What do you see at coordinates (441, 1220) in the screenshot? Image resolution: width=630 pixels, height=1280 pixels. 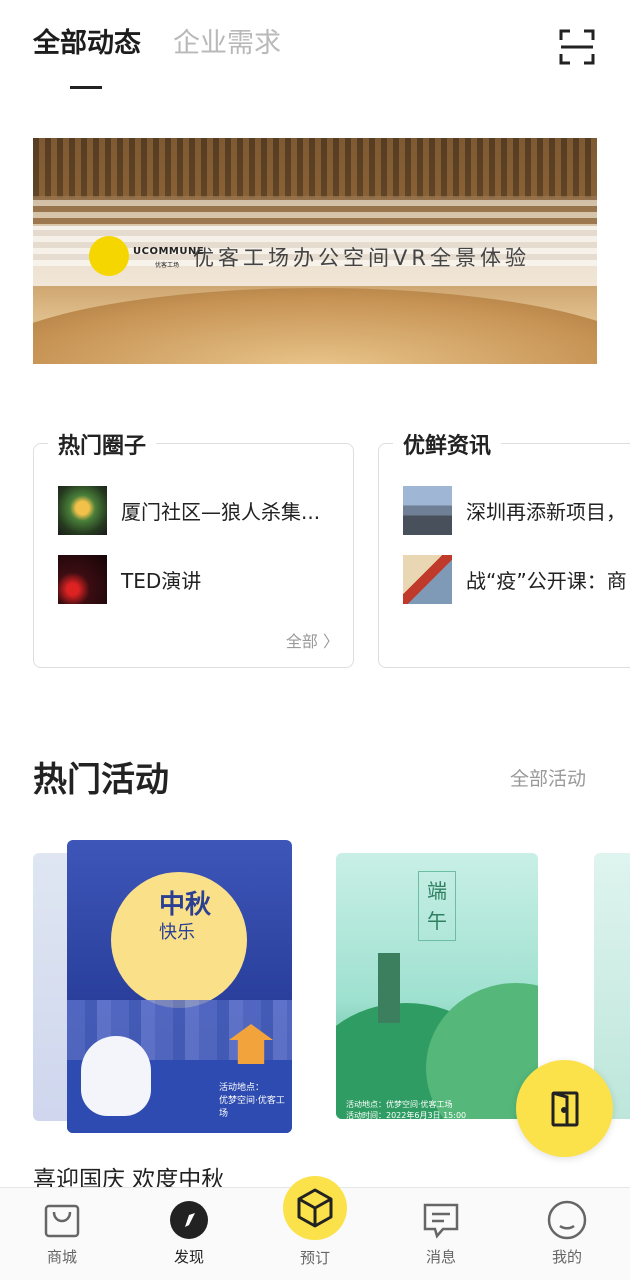 I see `message-icon` at bounding box center [441, 1220].